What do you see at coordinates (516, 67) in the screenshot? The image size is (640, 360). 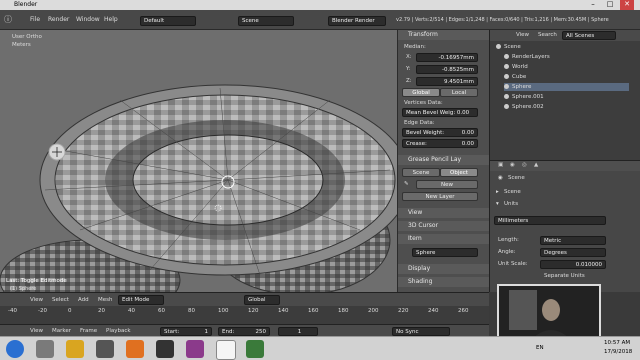 I see `outliner-row-world: World` at bounding box center [516, 67].